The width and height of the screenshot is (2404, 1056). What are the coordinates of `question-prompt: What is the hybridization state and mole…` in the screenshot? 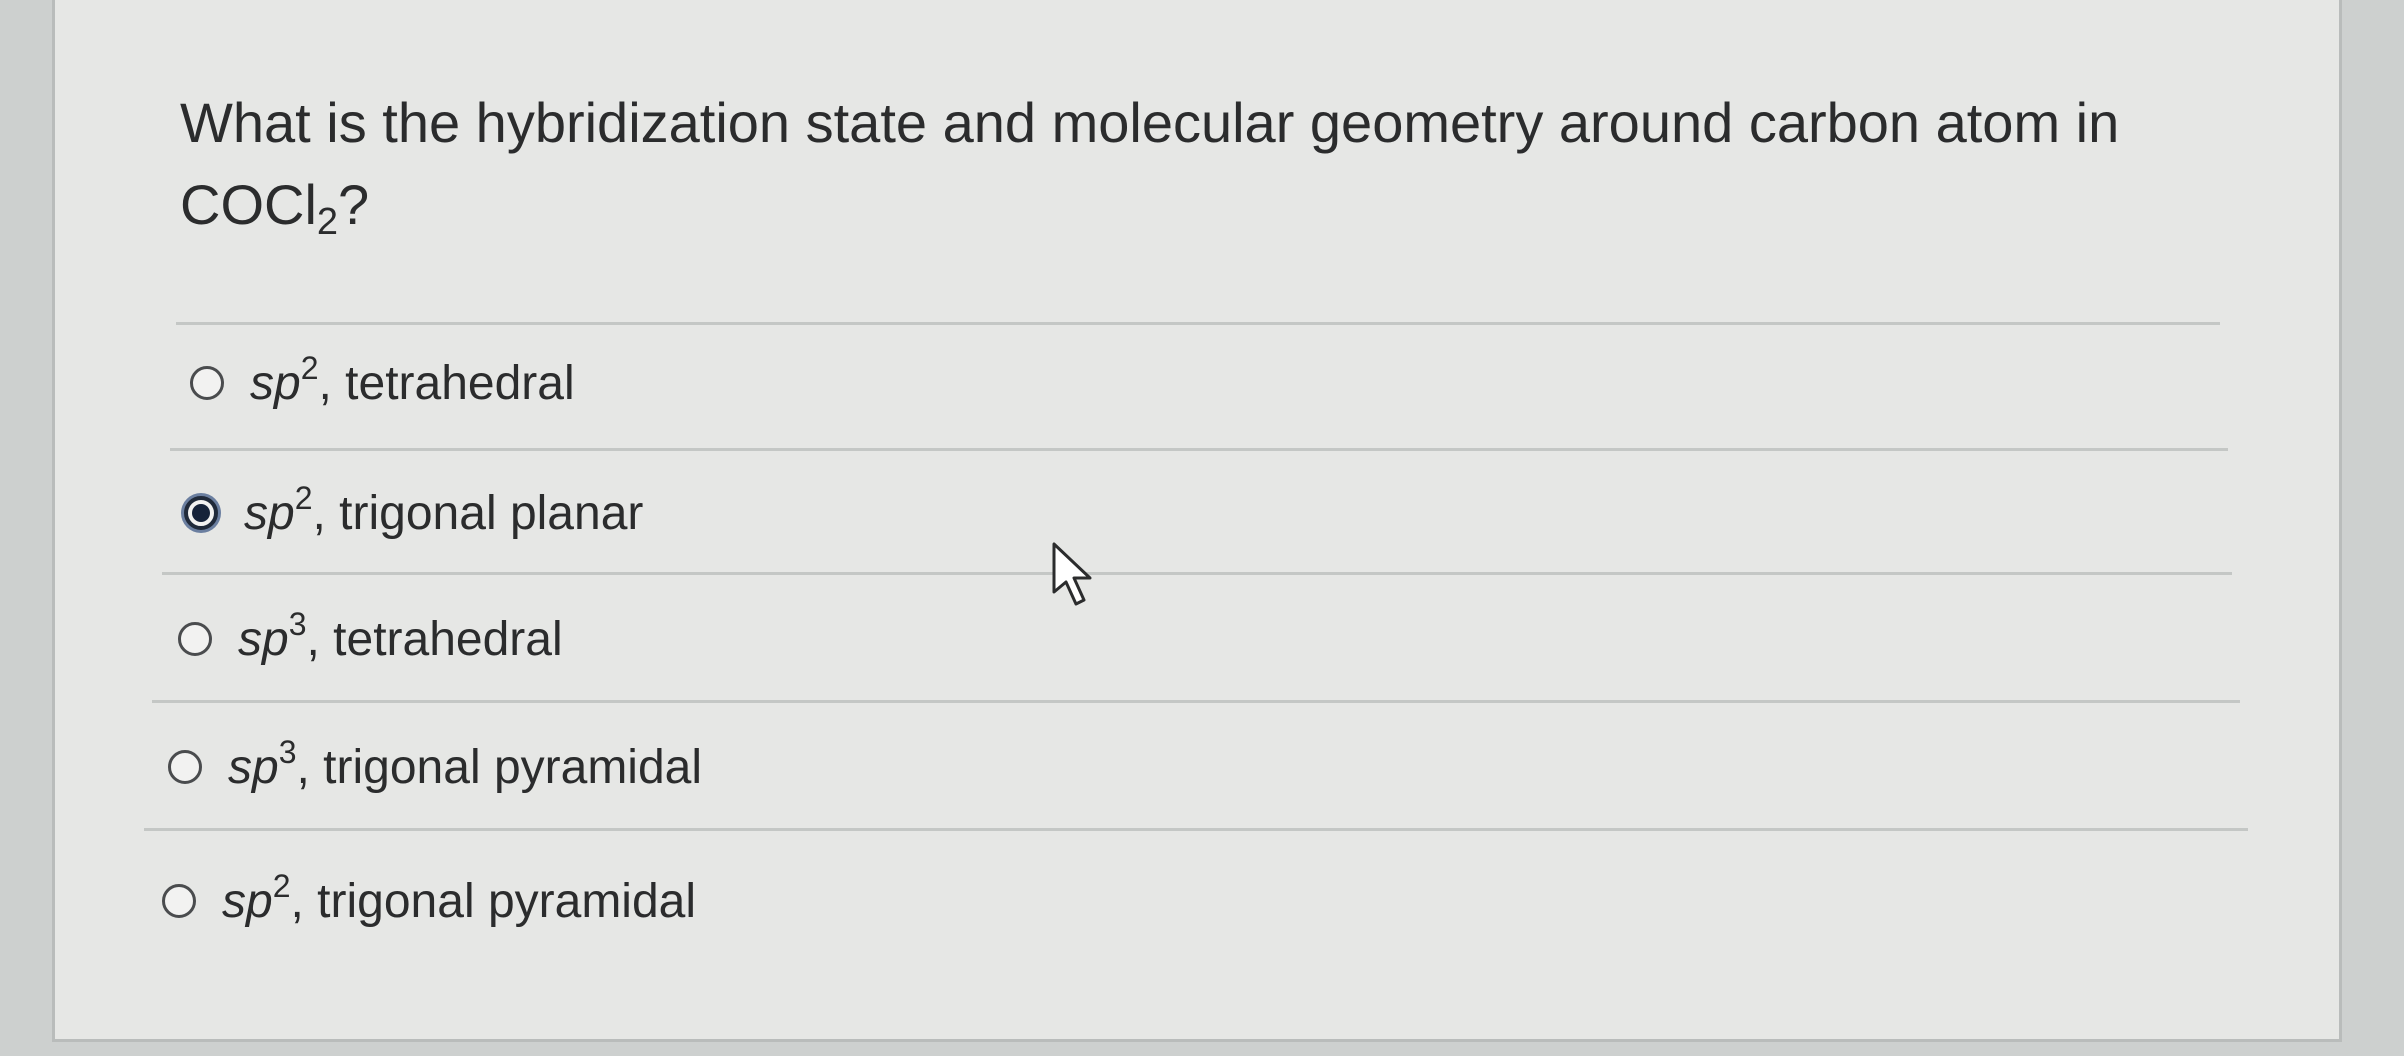 It's located at (1150, 122).